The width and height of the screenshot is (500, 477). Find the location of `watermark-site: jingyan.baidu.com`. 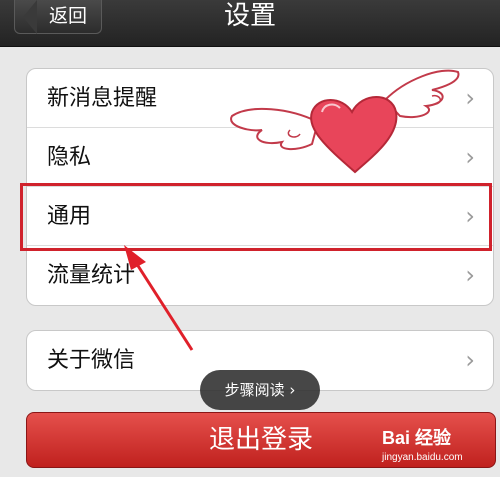

watermark-site: jingyan.baidu.com is located at coordinates (422, 457).